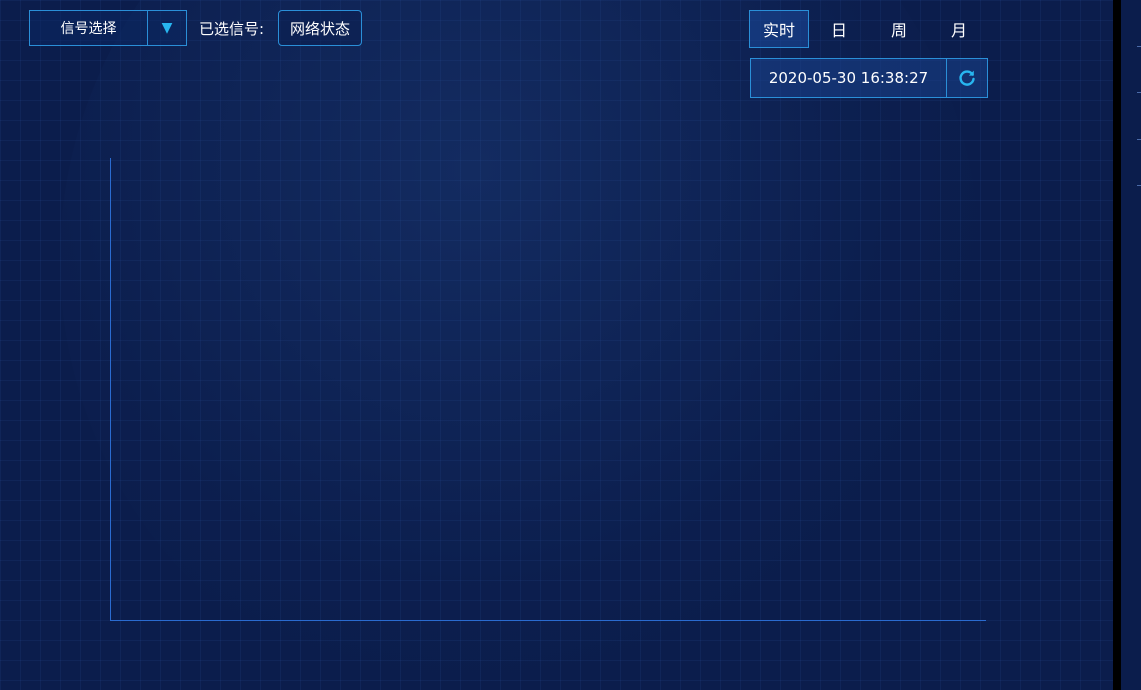 The width and height of the screenshot is (1141, 690). Describe the element at coordinates (899, 29) in the screenshot. I see `tab-week: 周` at that location.